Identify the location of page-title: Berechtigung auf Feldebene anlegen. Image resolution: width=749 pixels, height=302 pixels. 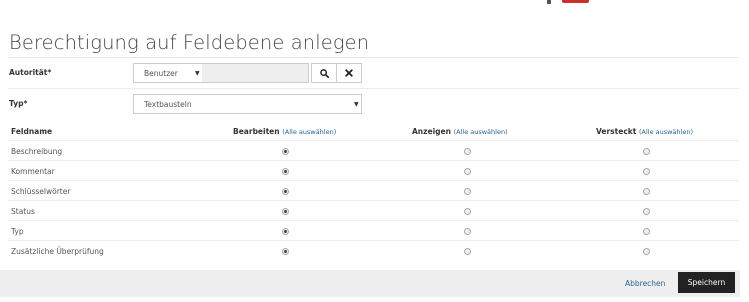
(189, 42).